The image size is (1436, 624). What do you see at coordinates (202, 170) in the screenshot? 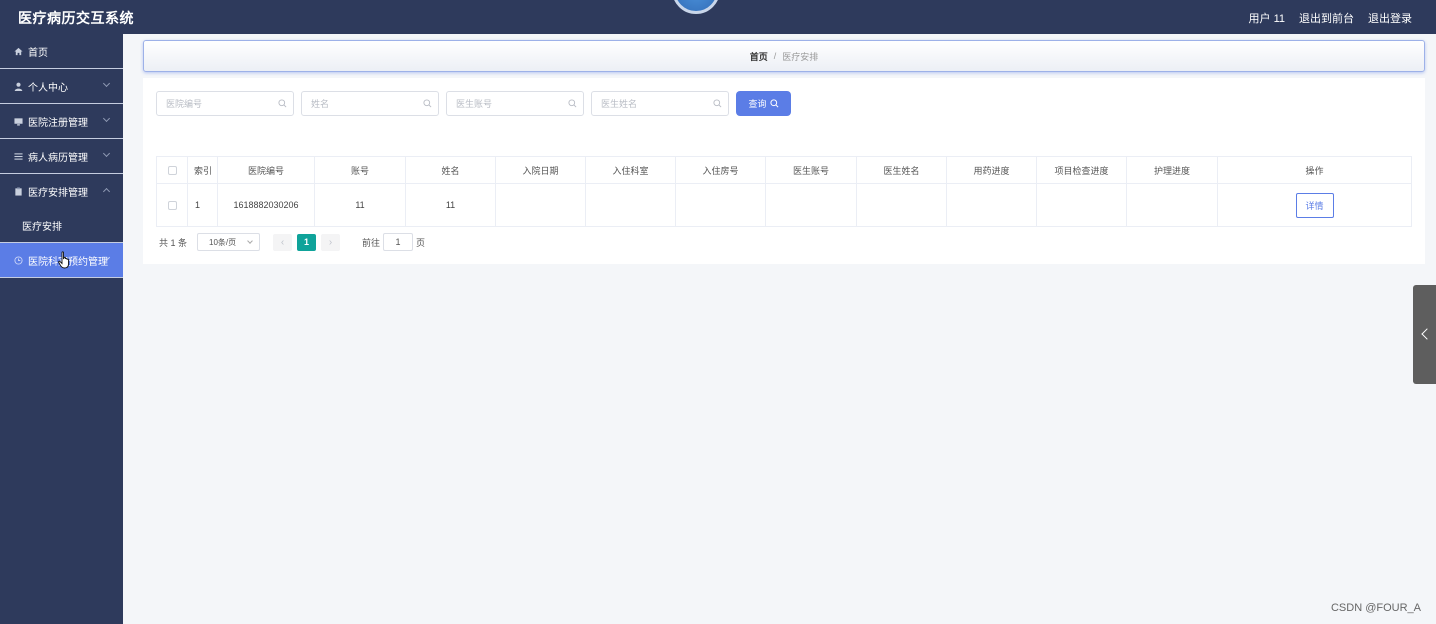
I see `column-header: 索引` at bounding box center [202, 170].